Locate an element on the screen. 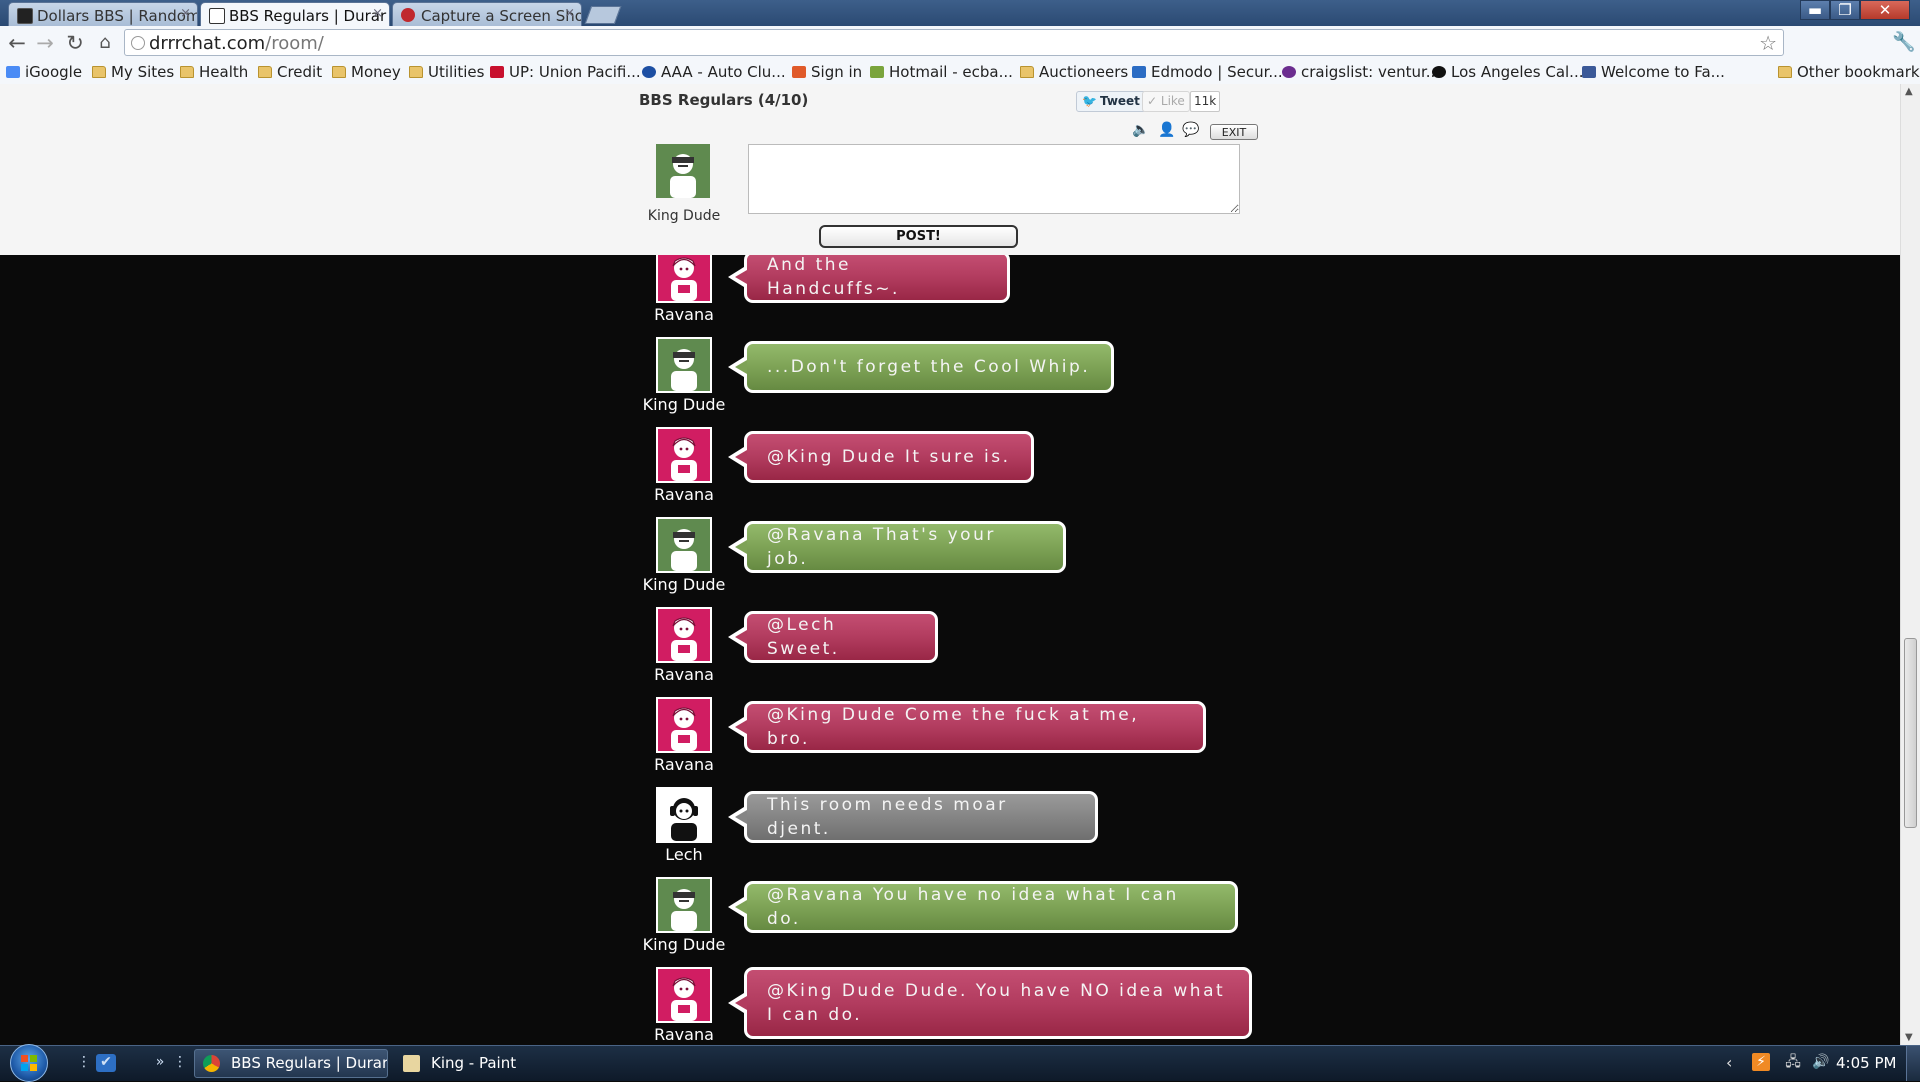  bookmark-money: Money is located at coordinates (366, 72).